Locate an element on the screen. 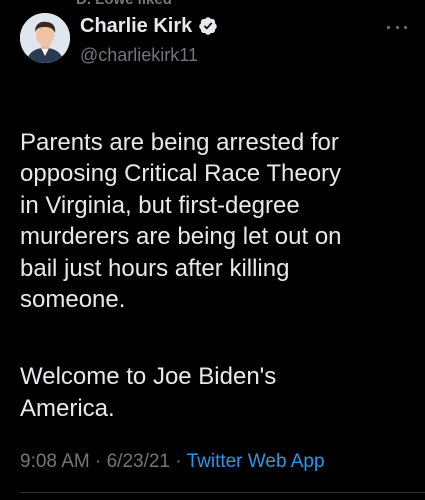 The image size is (425, 500). verified-badge-icon is located at coordinates (208, 26).